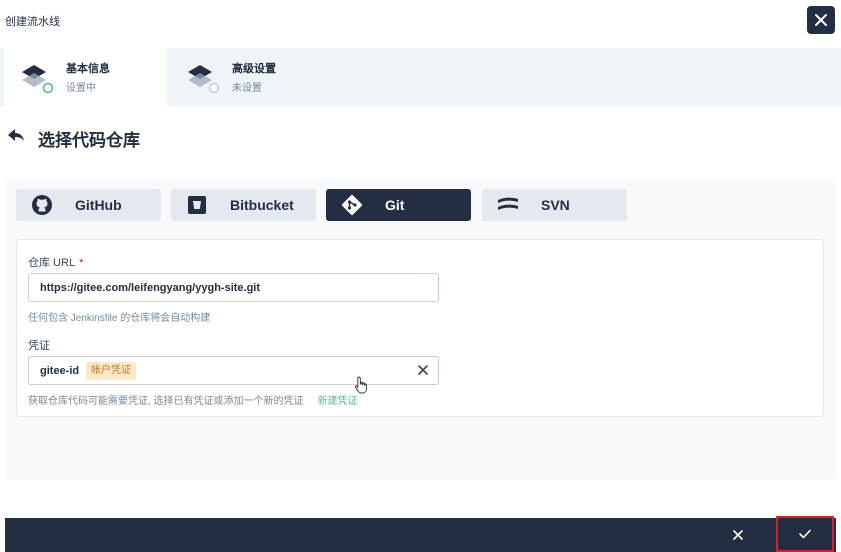  What do you see at coordinates (250, 77) in the screenshot?
I see `step-advanced-settings: 高级设置 未设置` at bounding box center [250, 77].